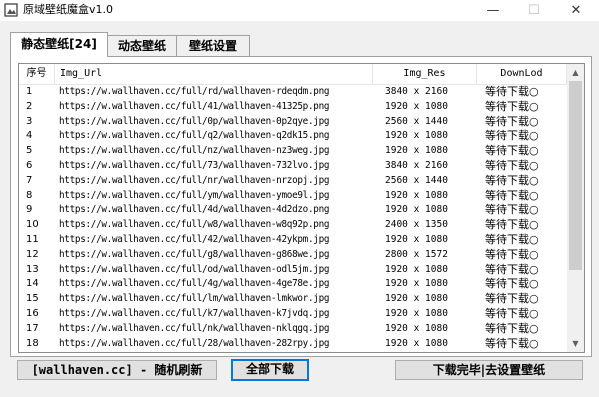 The image size is (599, 397). What do you see at coordinates (29, 151) in the screenshot?
I see `row-index: 5` at bounding box center [29, 151].